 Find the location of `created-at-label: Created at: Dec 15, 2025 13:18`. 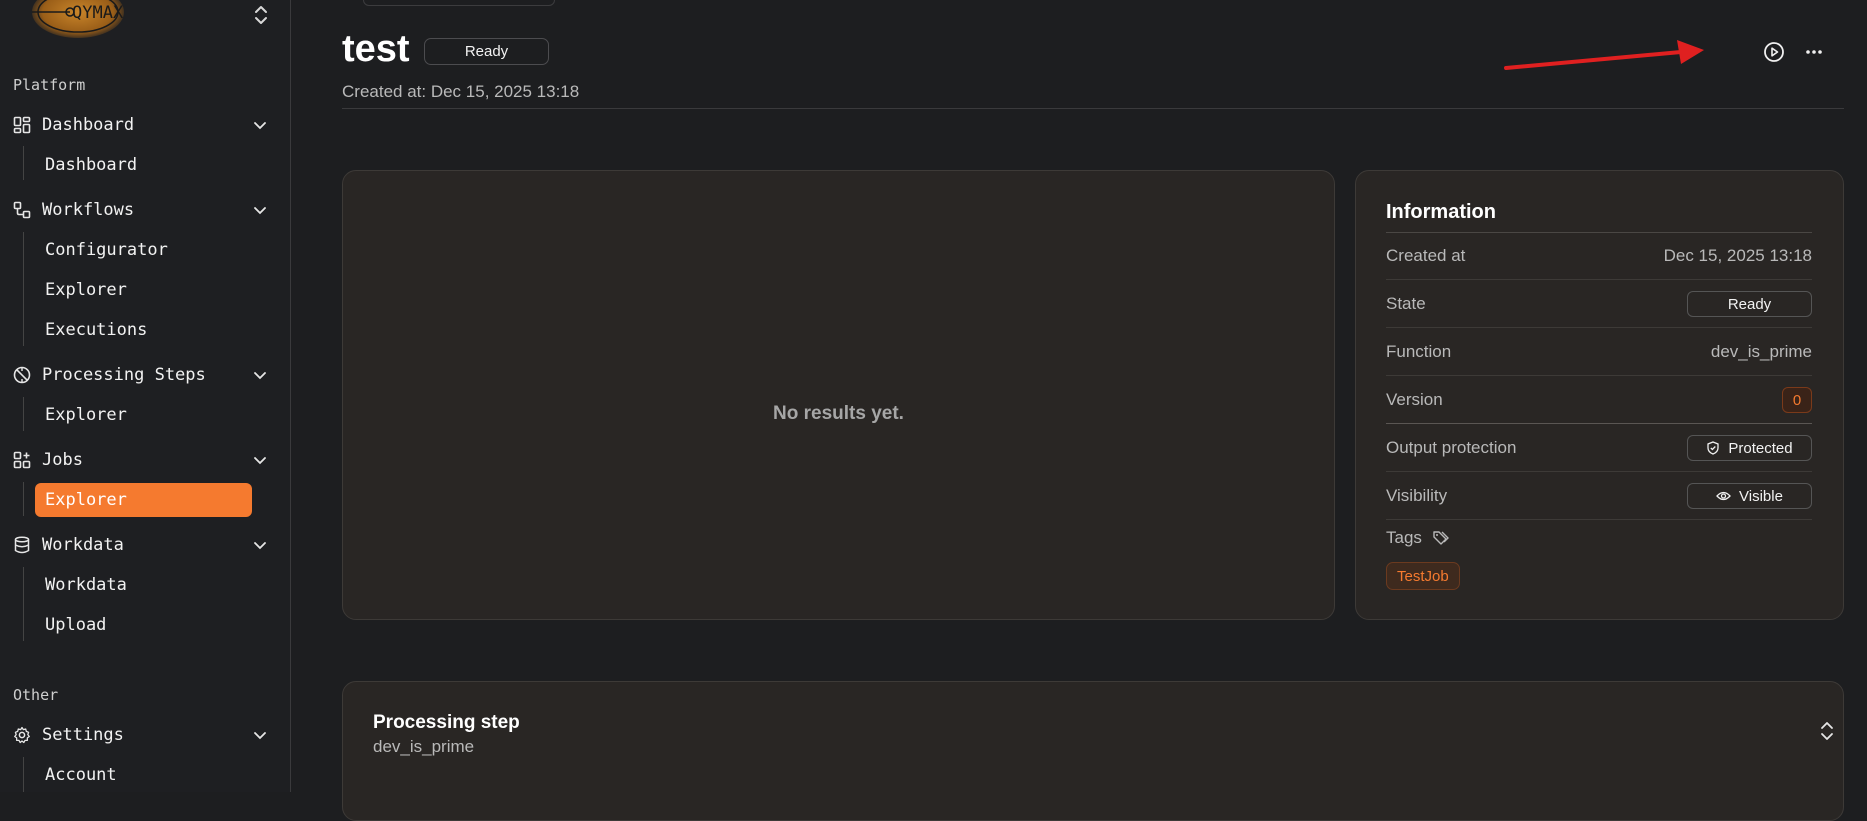

created-at-label: Created at: Dec 15, 2025 13:18 is located at coordinates (461, 91).